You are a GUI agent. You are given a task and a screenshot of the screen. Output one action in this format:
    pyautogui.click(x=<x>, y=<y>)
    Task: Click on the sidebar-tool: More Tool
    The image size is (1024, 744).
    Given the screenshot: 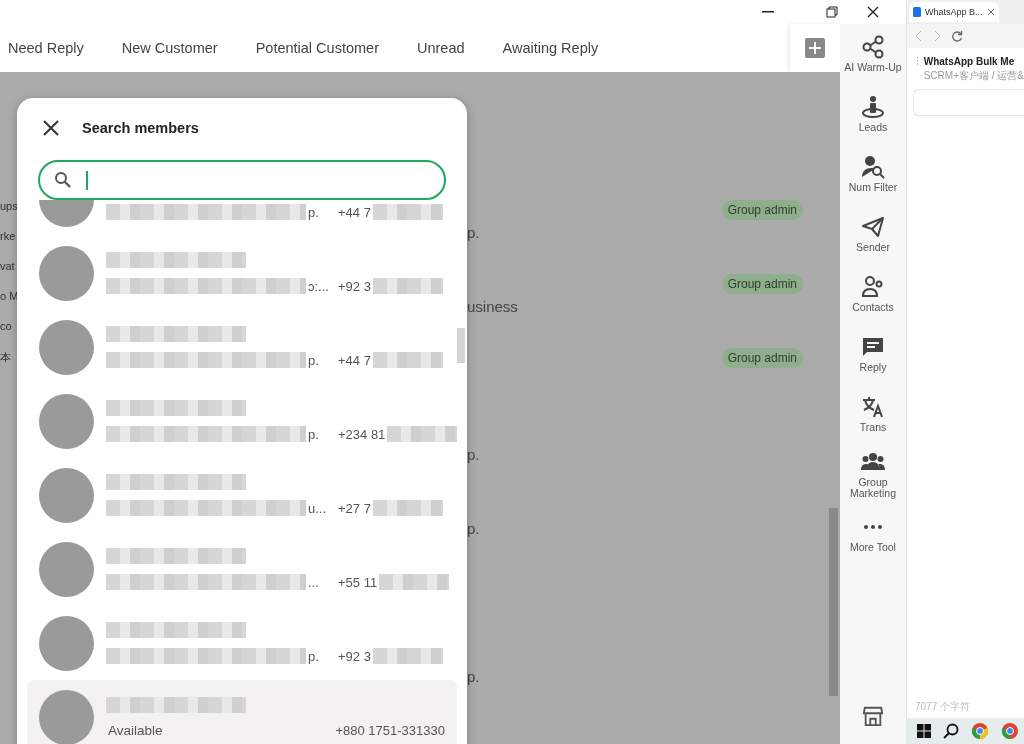 What is the action you would take?
    pyautogui.click(x=873, y=534)
    